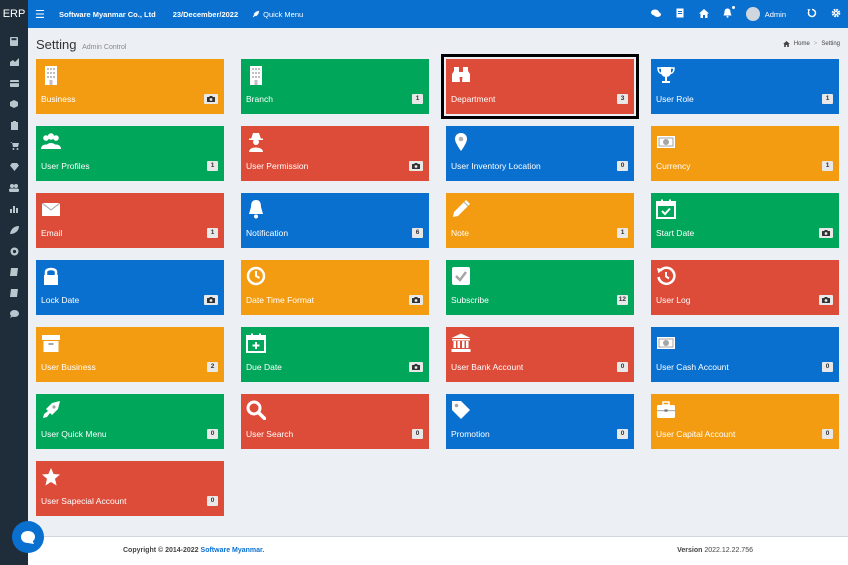 Image resolution: width=848 pixels, height=565 pixels. What do you see at coordinates (496, 166) in the screenshot?
I see `tile-label: User Inventory Location` at bounding box center [496, 166].